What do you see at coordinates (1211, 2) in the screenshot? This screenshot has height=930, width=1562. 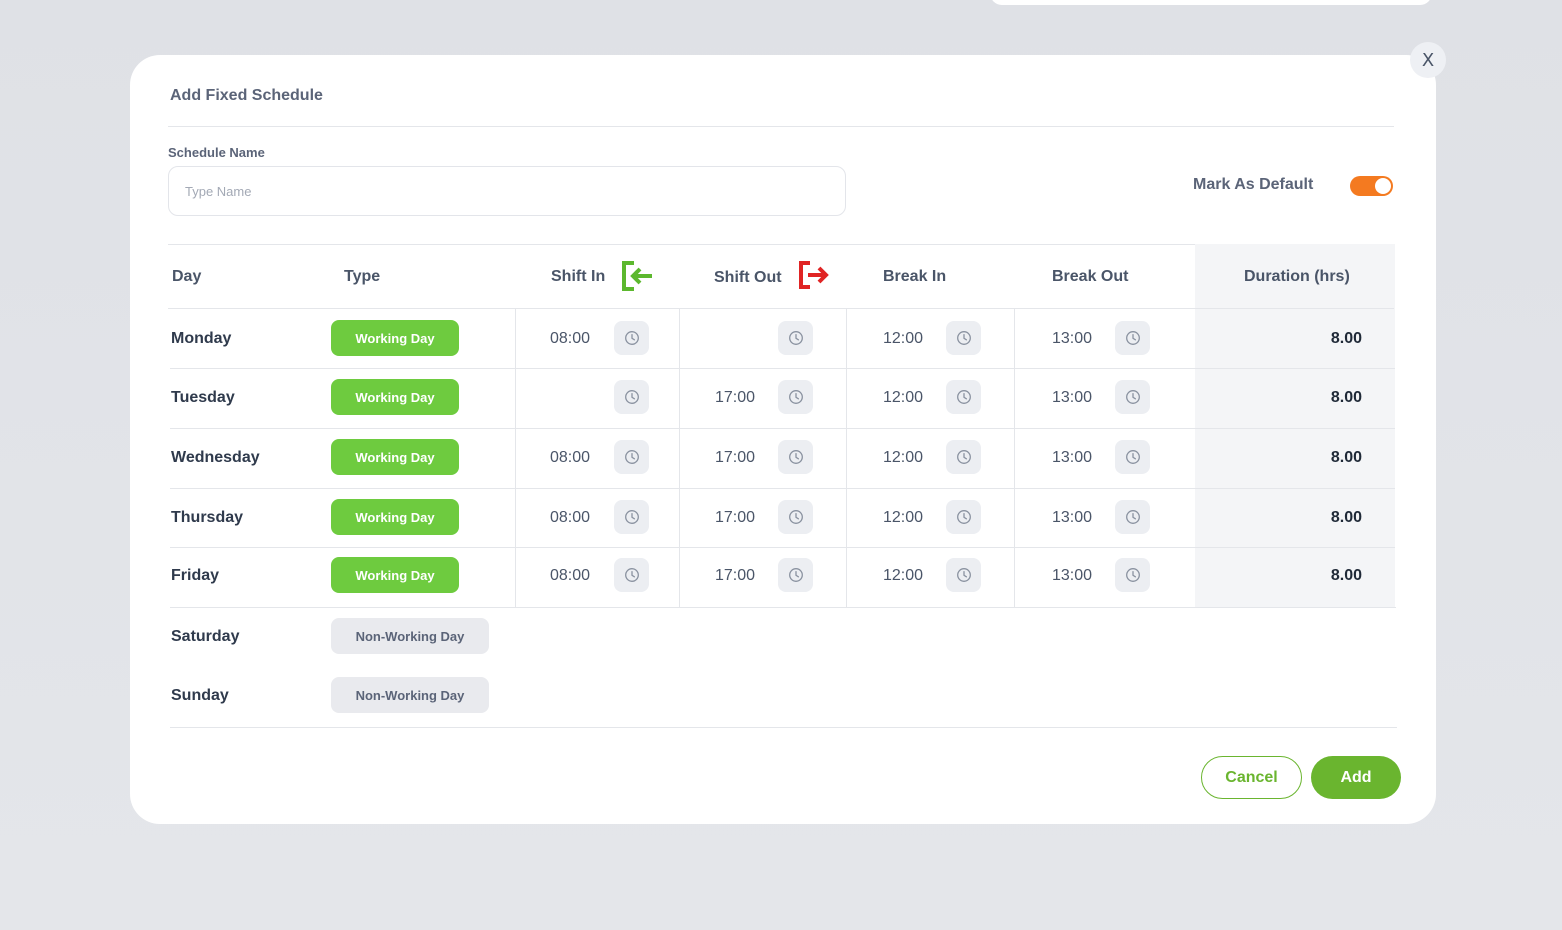 I see `background-search-field` at bounding box center [1211, 2].